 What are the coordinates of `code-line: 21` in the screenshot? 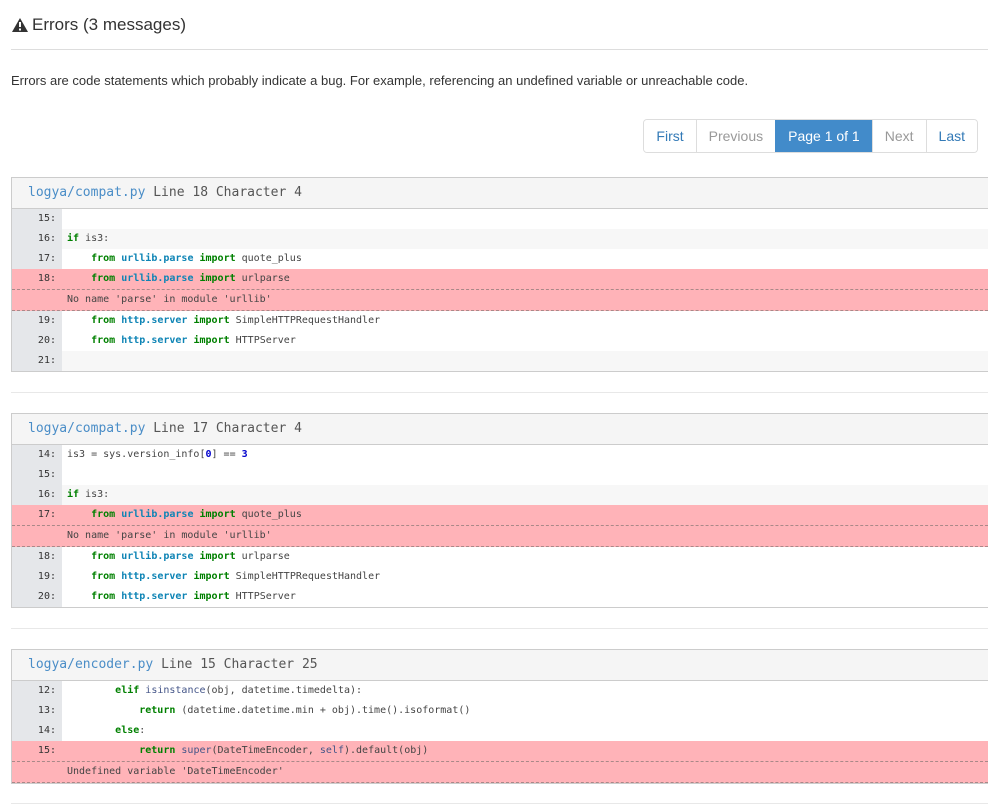 It's located at (500, 361).